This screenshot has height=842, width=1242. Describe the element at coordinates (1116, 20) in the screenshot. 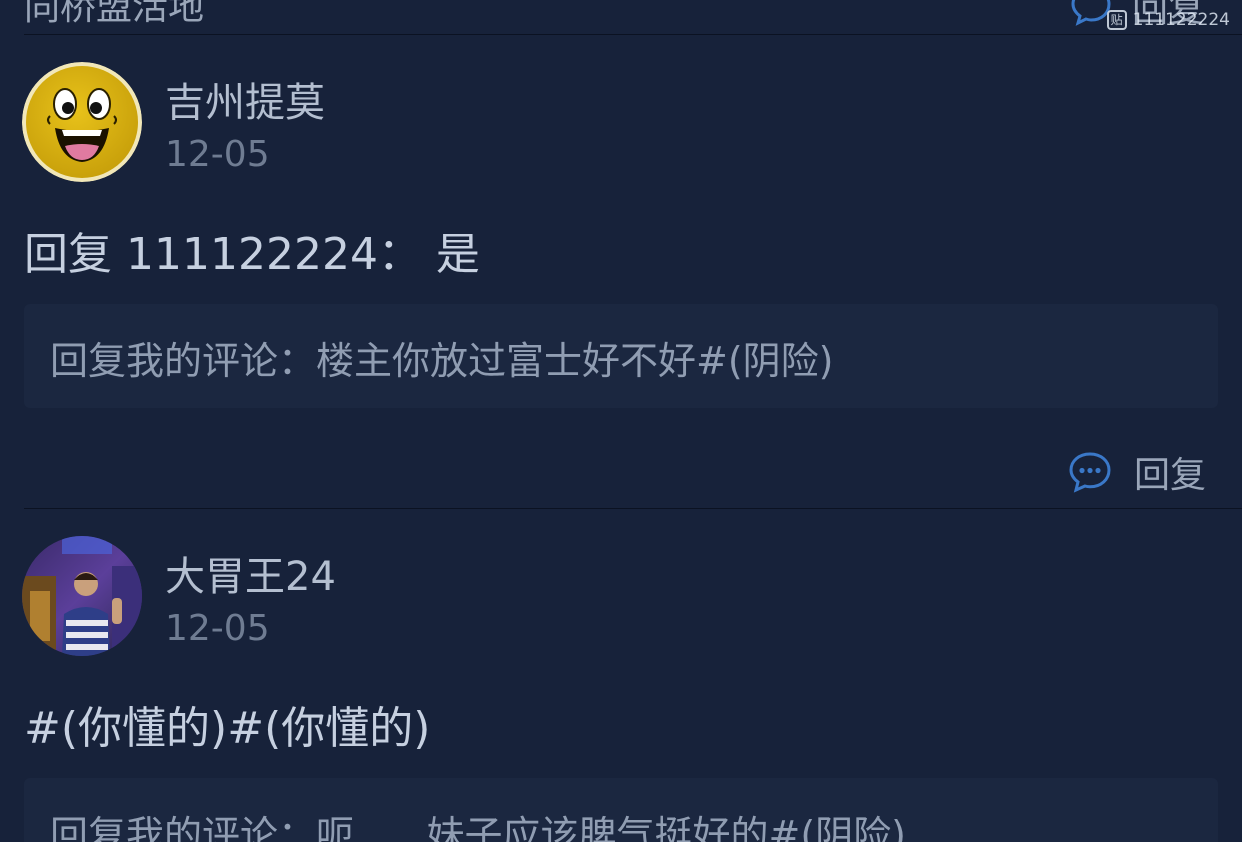

I see `tieba-logo-icon: 贴` at that location.